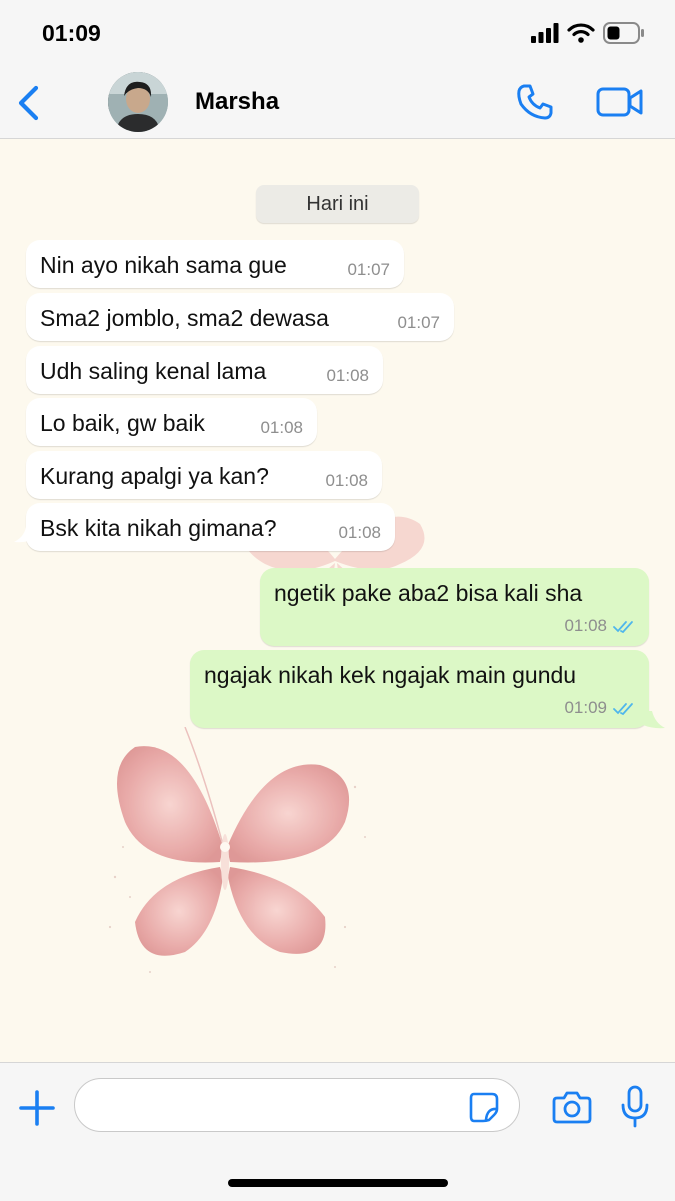  What do you see at coordinates (545, 33) in the screenshot?
I see `signal-icon` at bounding box center [545, 33].